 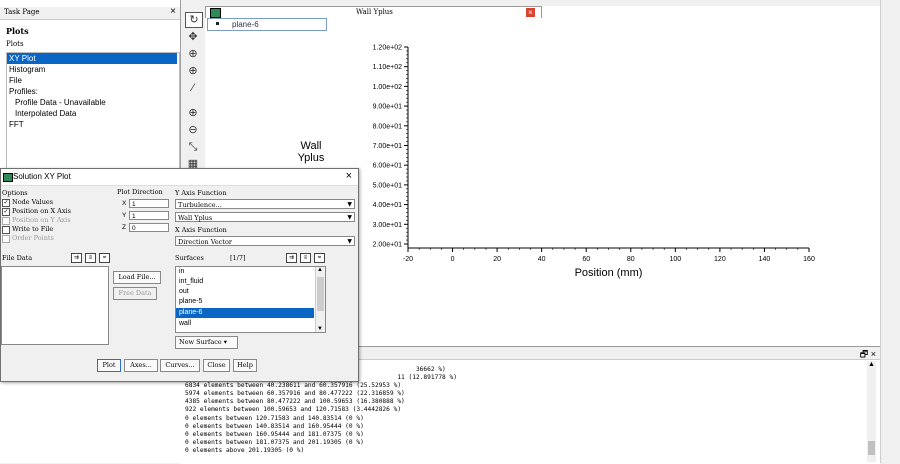 What do you see at coordinates (193, 130) in the screenshot?
I see `zoom-out-icon: ⊖` at bounding box center [193, 130].